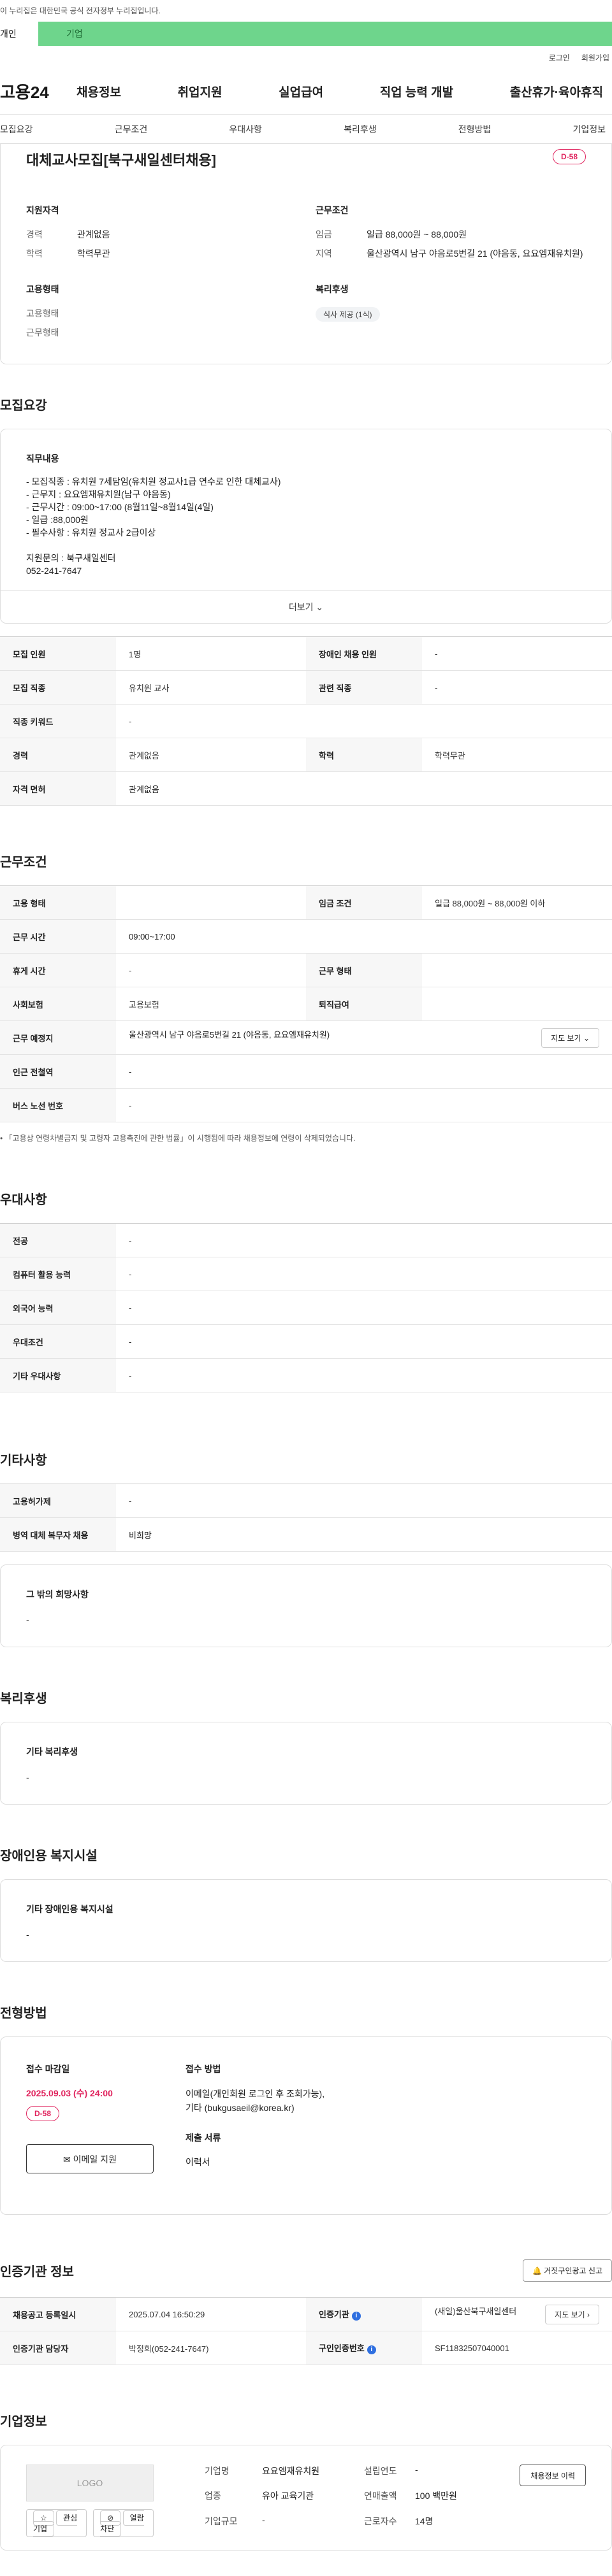 The width and height of the screenshot is (612, 2576). What do you see at coordinates (344, 91) in the screenshot?
I see `main-menu: 채용정보 취업지원 실업급여 직업 능력 개발 출산휴가·육아휴직` at bounding box center [344, 91].